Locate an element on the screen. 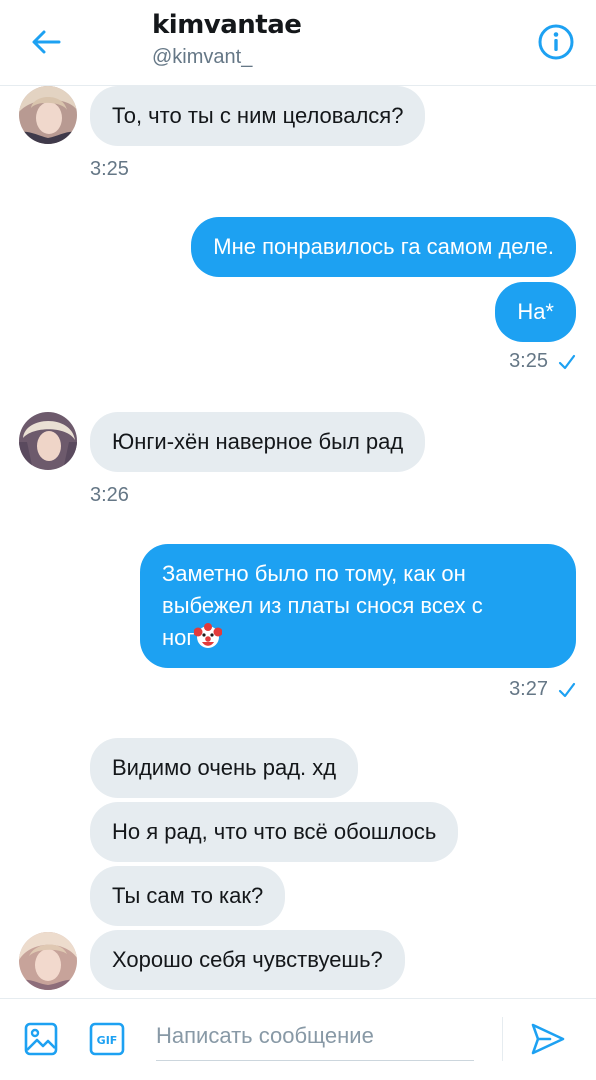 The image size is (596, 1080). message-bubble-incoming: Видимо очень рад. хд is located at coordinates (224, 768).